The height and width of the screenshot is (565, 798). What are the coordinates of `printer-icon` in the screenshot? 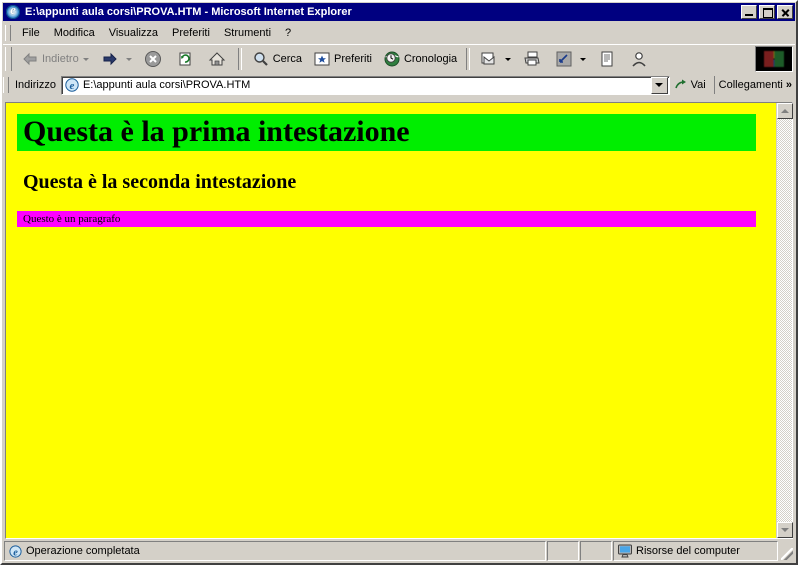 It's located at (532, 59).